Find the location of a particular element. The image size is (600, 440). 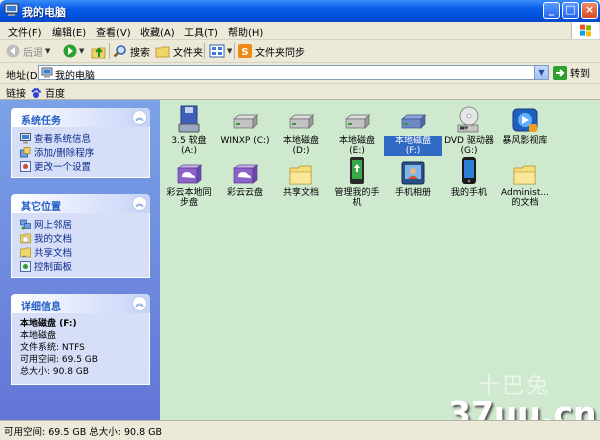

caiyun-local-sync: 彩云本地同 步盘 is located at coordinates (189, 181).